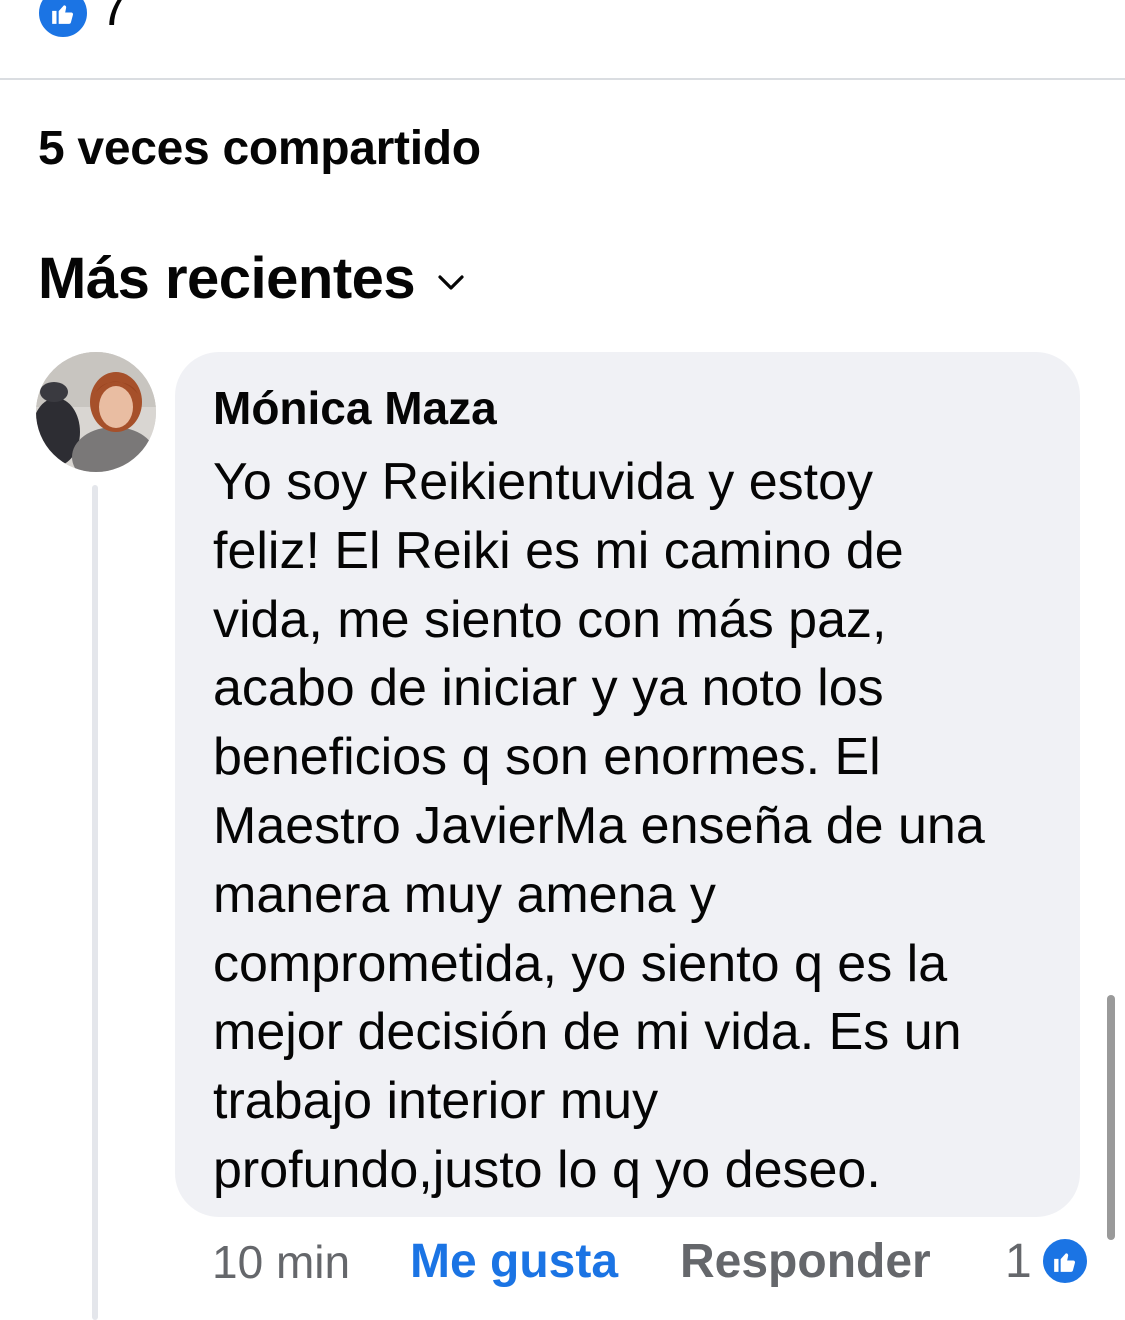 Image resolution: width=1125 pixels, height=1320 pixels. I want to click on reaction-count: 7, so click(114, 18).